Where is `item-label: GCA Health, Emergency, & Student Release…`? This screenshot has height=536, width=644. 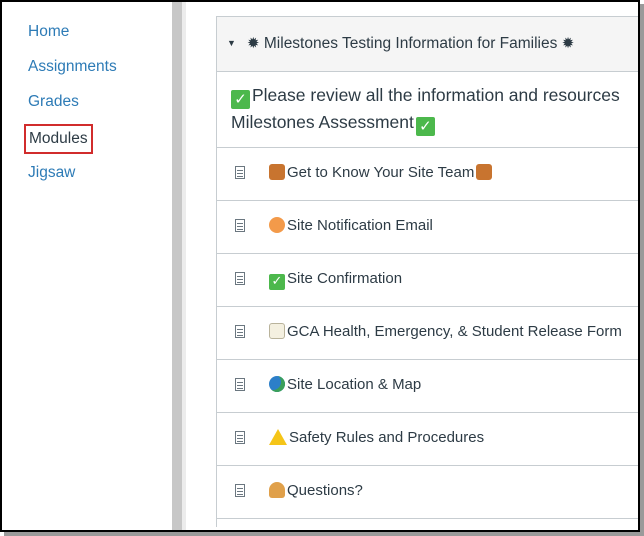 item-label: GCA Health, Emergency, & Student Release… is located at coordinates (454, 331).